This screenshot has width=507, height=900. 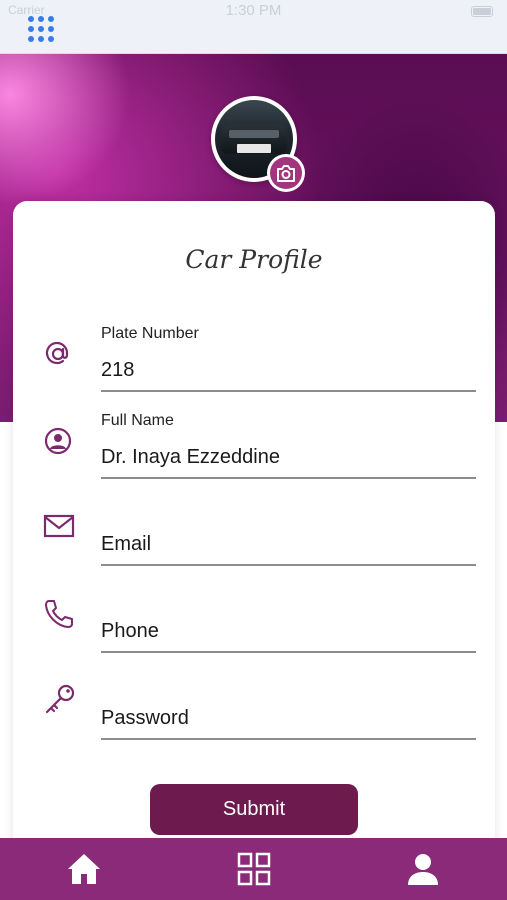 I want to click on submit-button: Submit, so click(x=254, y=809).